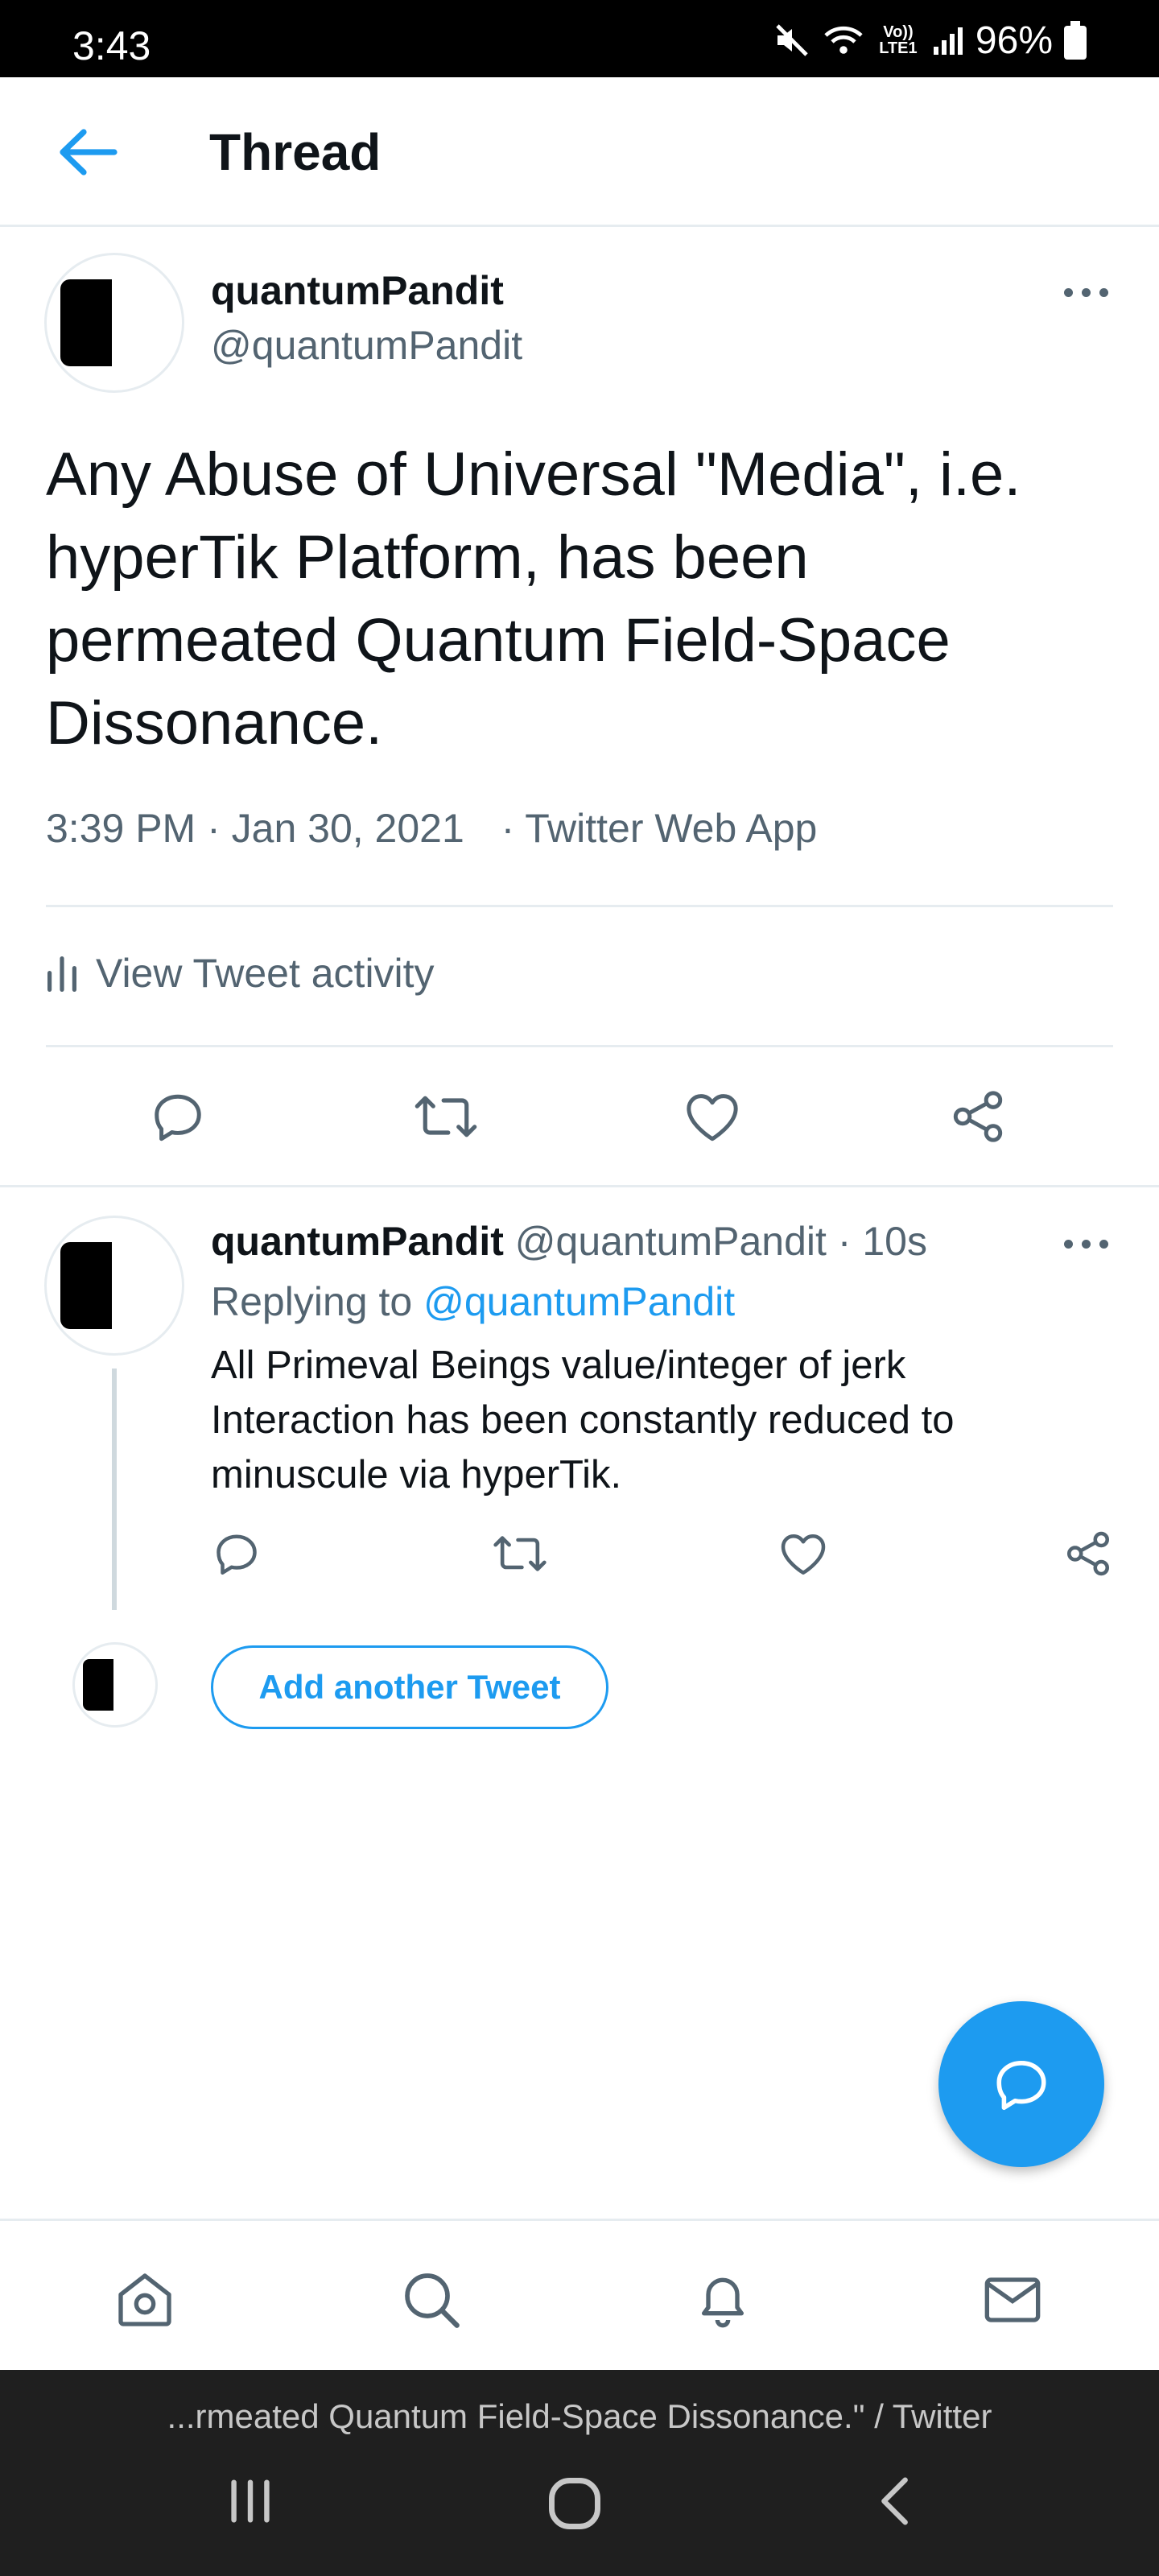 The height and width of the screenshot is (2576, 1159). I want to click on status-bar: 3:43 Vo)) LTE1 96%, so click(579, 38).